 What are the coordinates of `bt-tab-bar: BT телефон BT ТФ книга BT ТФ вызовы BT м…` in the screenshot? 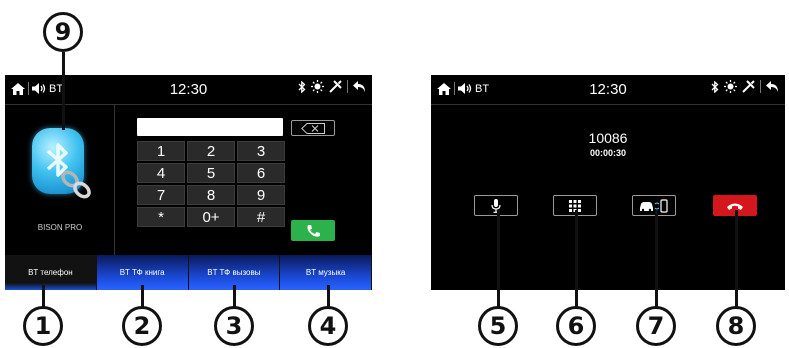 It's located at (188, 272).